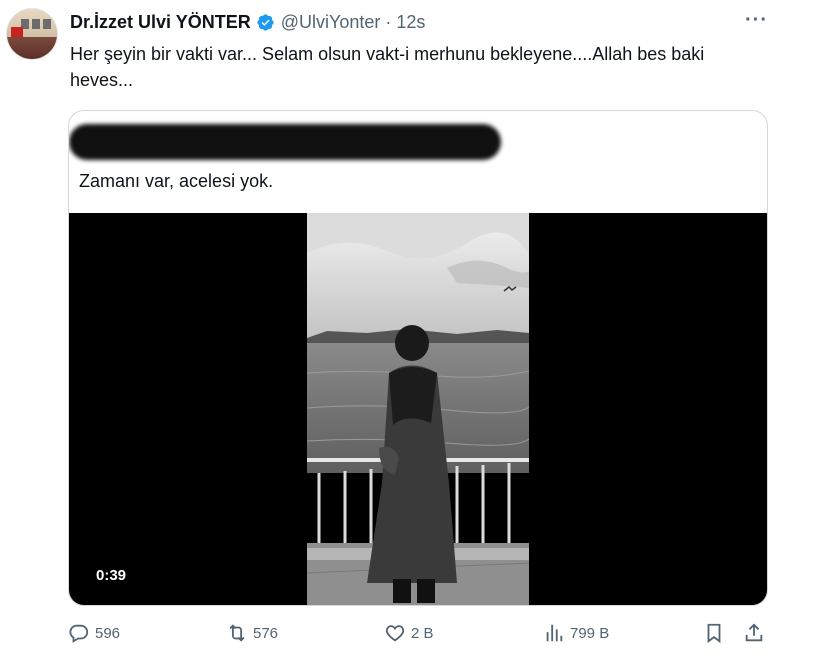 The height and width of the screenshot is (656, 820). Describe the element at coordinates (176, 181) in the screenshot. I see `quoted-text: Zamanı var, acelesi yok.` at that location.